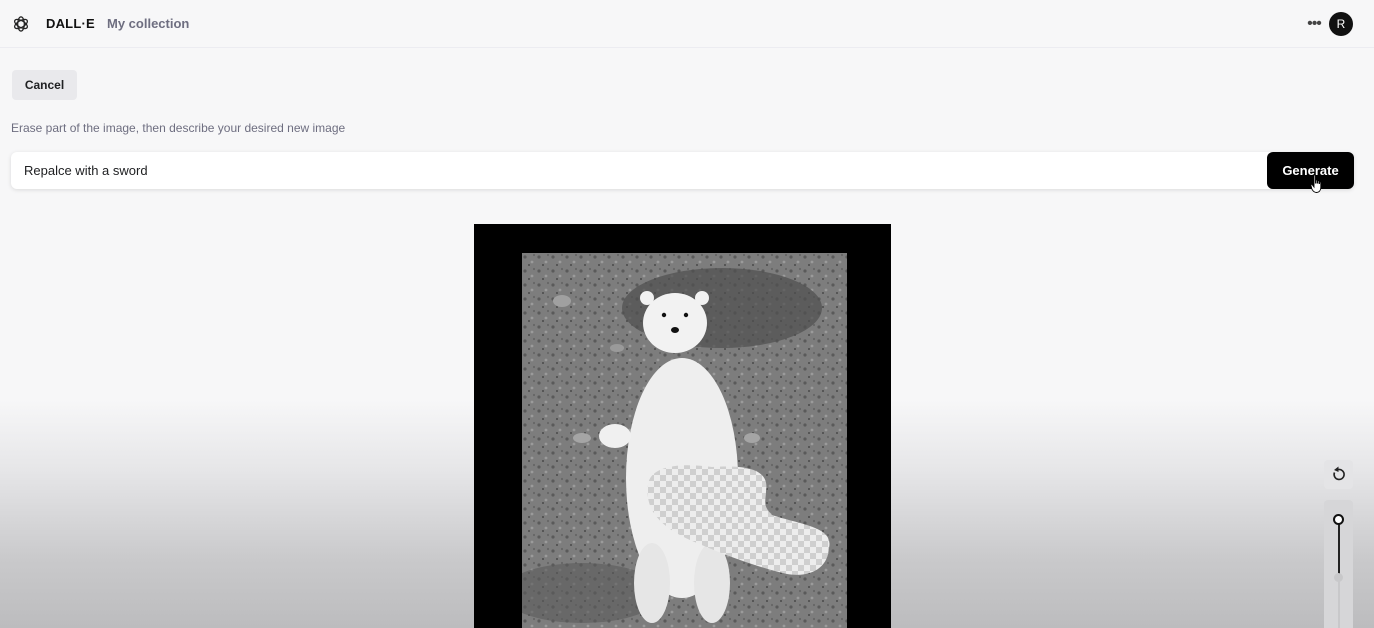 The width and height of the screenshot is (1374, 628). Describe the element at coordinates (639, 170) in the screenshot. I see `prompt-input` at that location.